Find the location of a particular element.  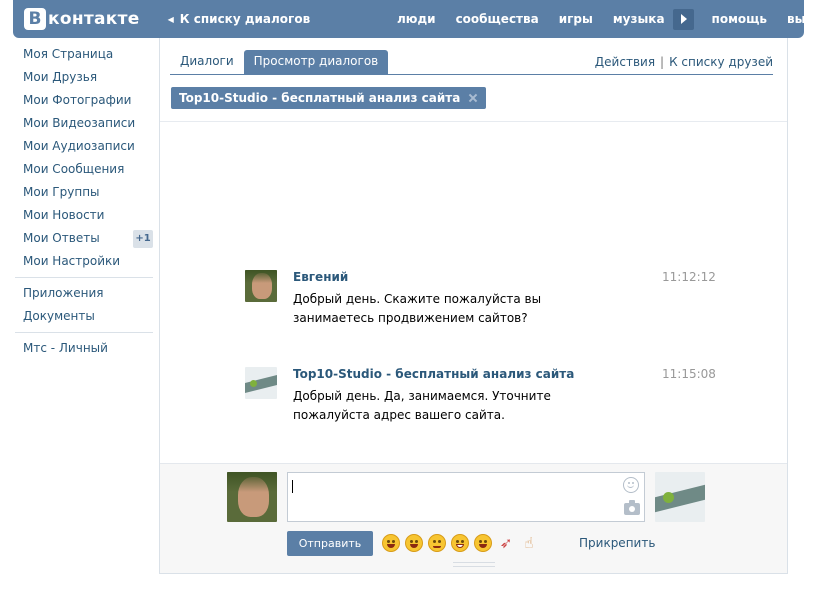

emoji-row: ➶ ☝ is located at coordinates (462, 543).